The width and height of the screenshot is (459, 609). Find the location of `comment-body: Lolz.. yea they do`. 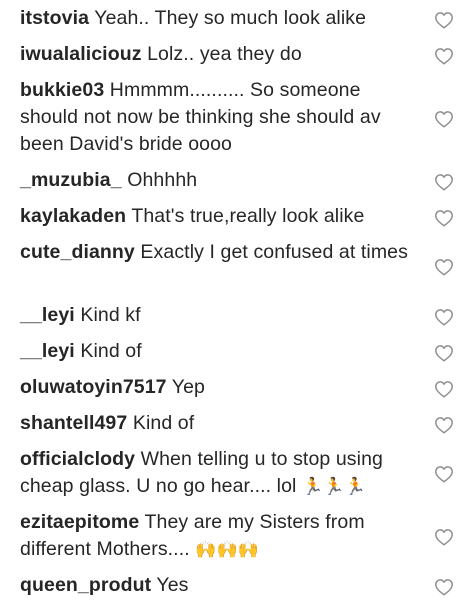

comment-body: Lolz.. yea they do is located at coordinates (224, 54).